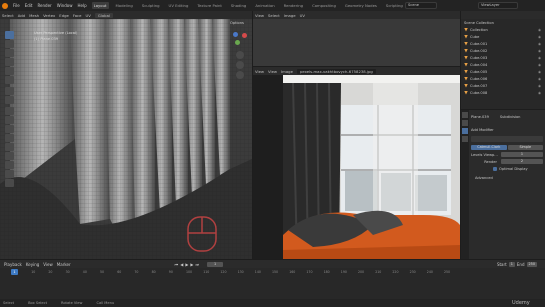  I want to click on measure-tool-icon, so click(9, 100).